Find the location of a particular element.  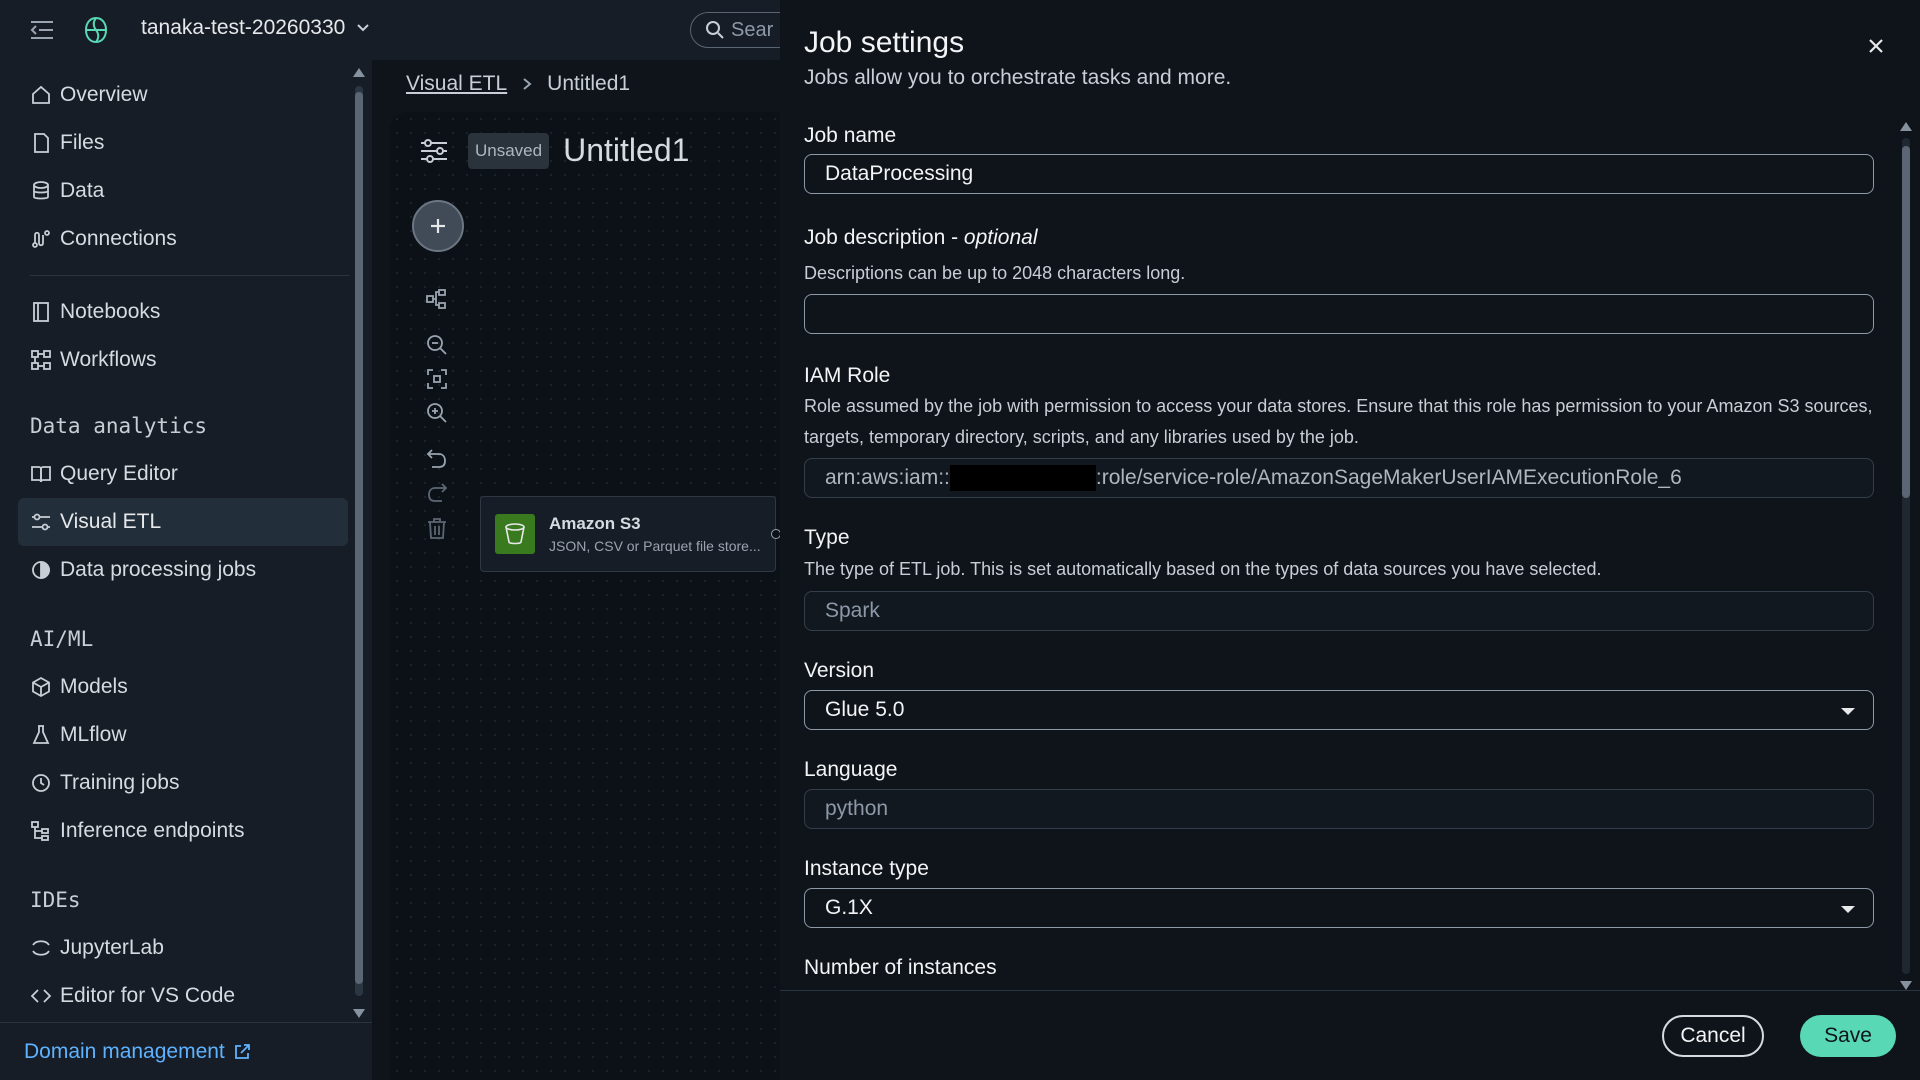

sidebar-item-models: Models is located at coordinates (183, 687).